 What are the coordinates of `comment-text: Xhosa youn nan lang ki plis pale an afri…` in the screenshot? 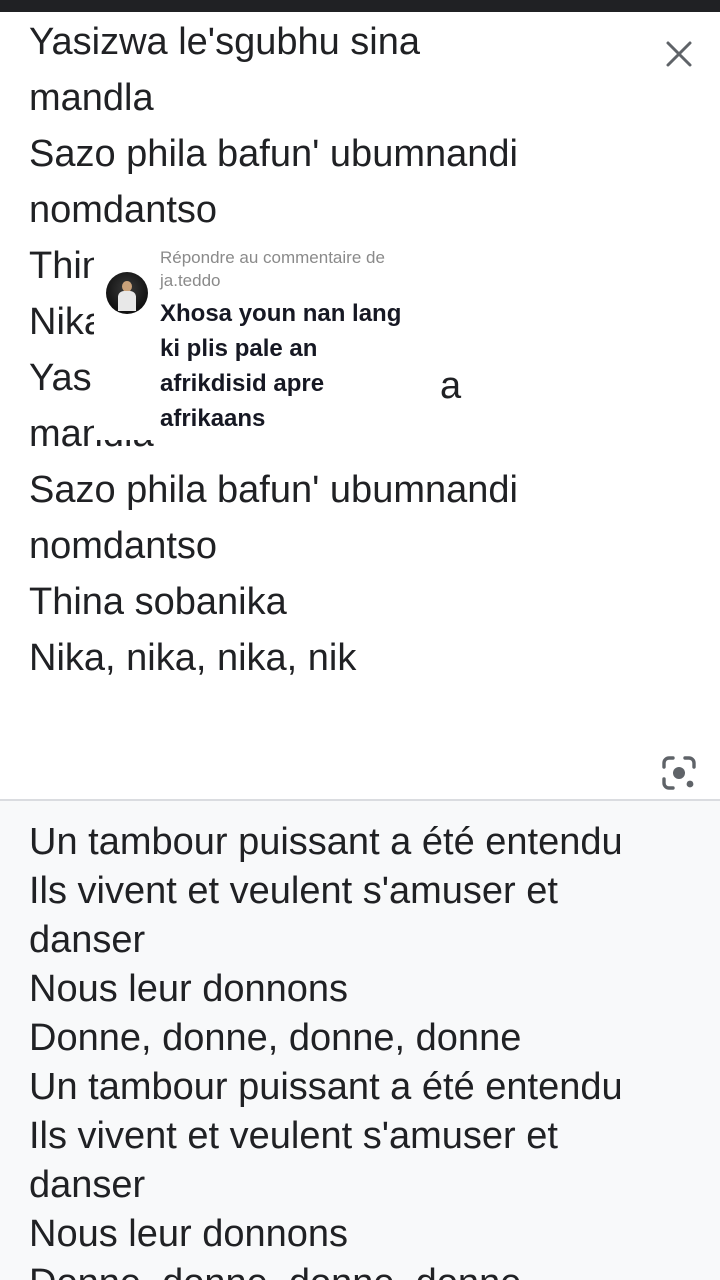 It's located at (281, 366).